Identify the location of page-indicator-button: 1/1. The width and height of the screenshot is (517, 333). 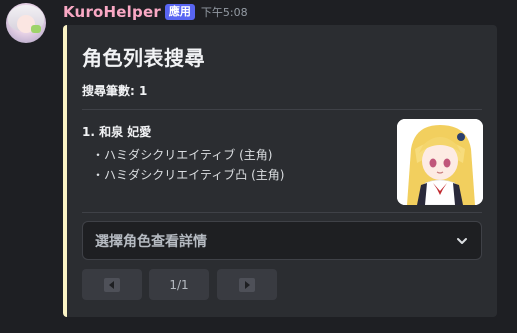
(179, 284).